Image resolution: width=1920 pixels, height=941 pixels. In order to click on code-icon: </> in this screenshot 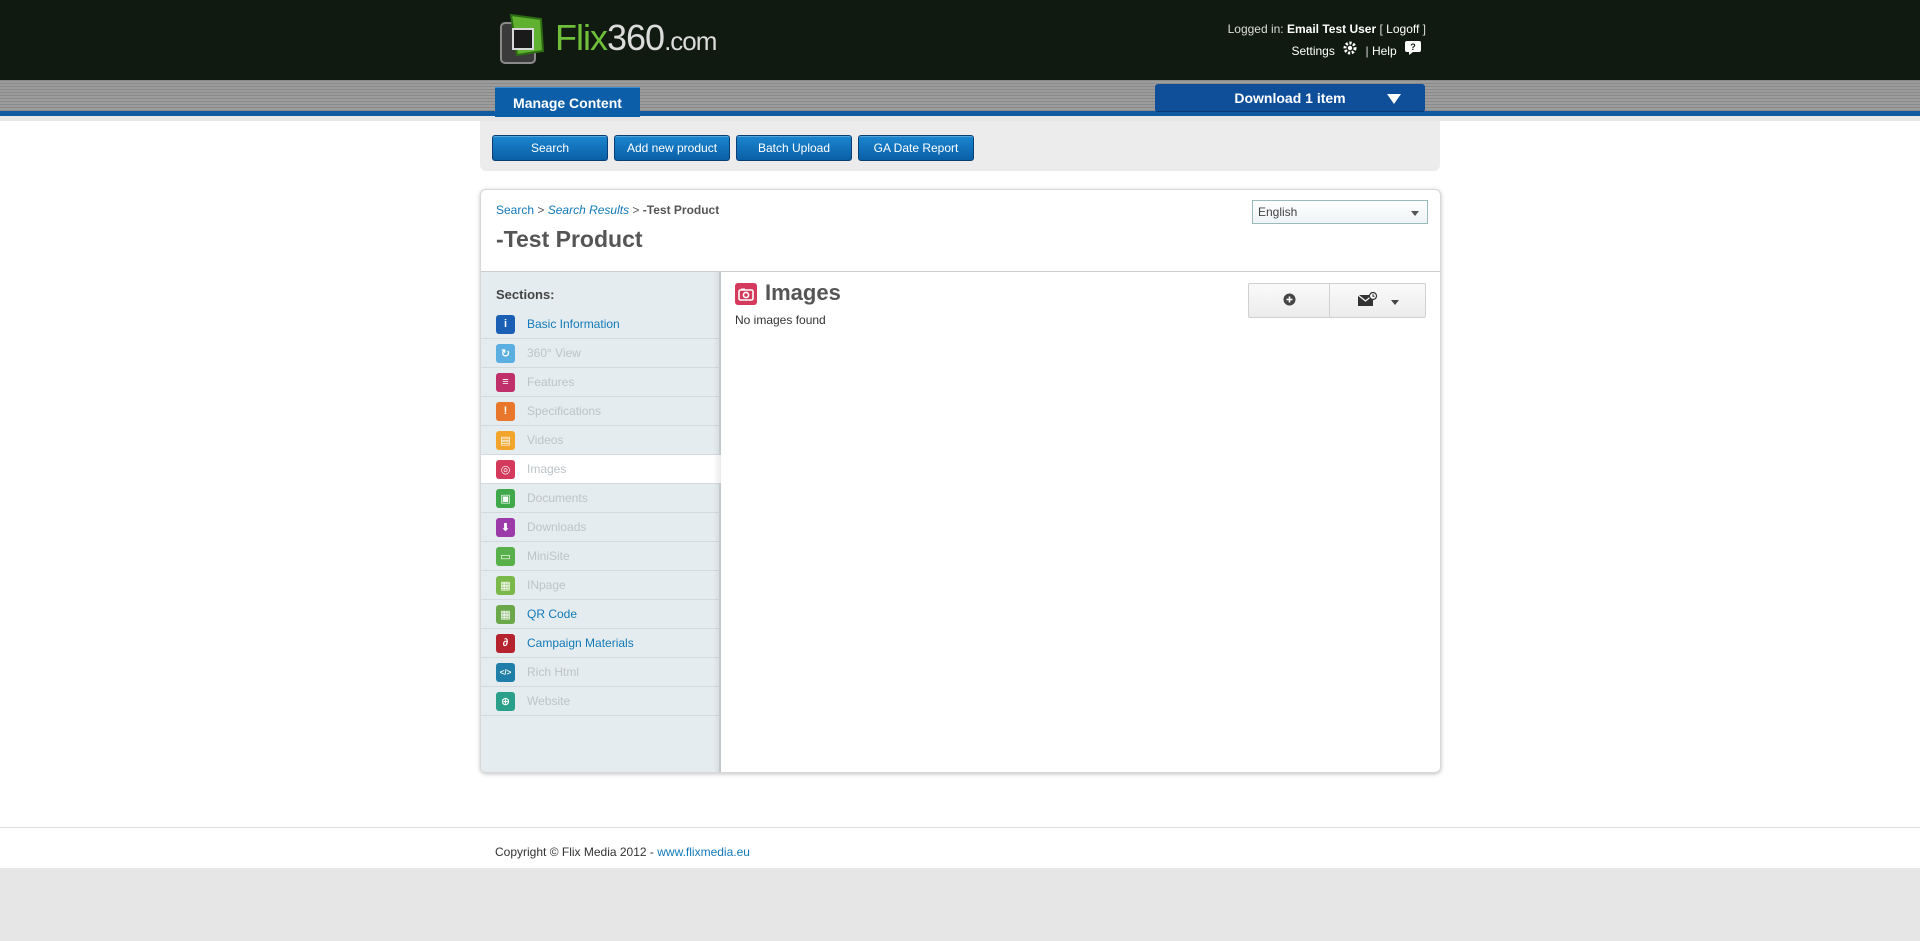, I will do `click(505, 672)`.